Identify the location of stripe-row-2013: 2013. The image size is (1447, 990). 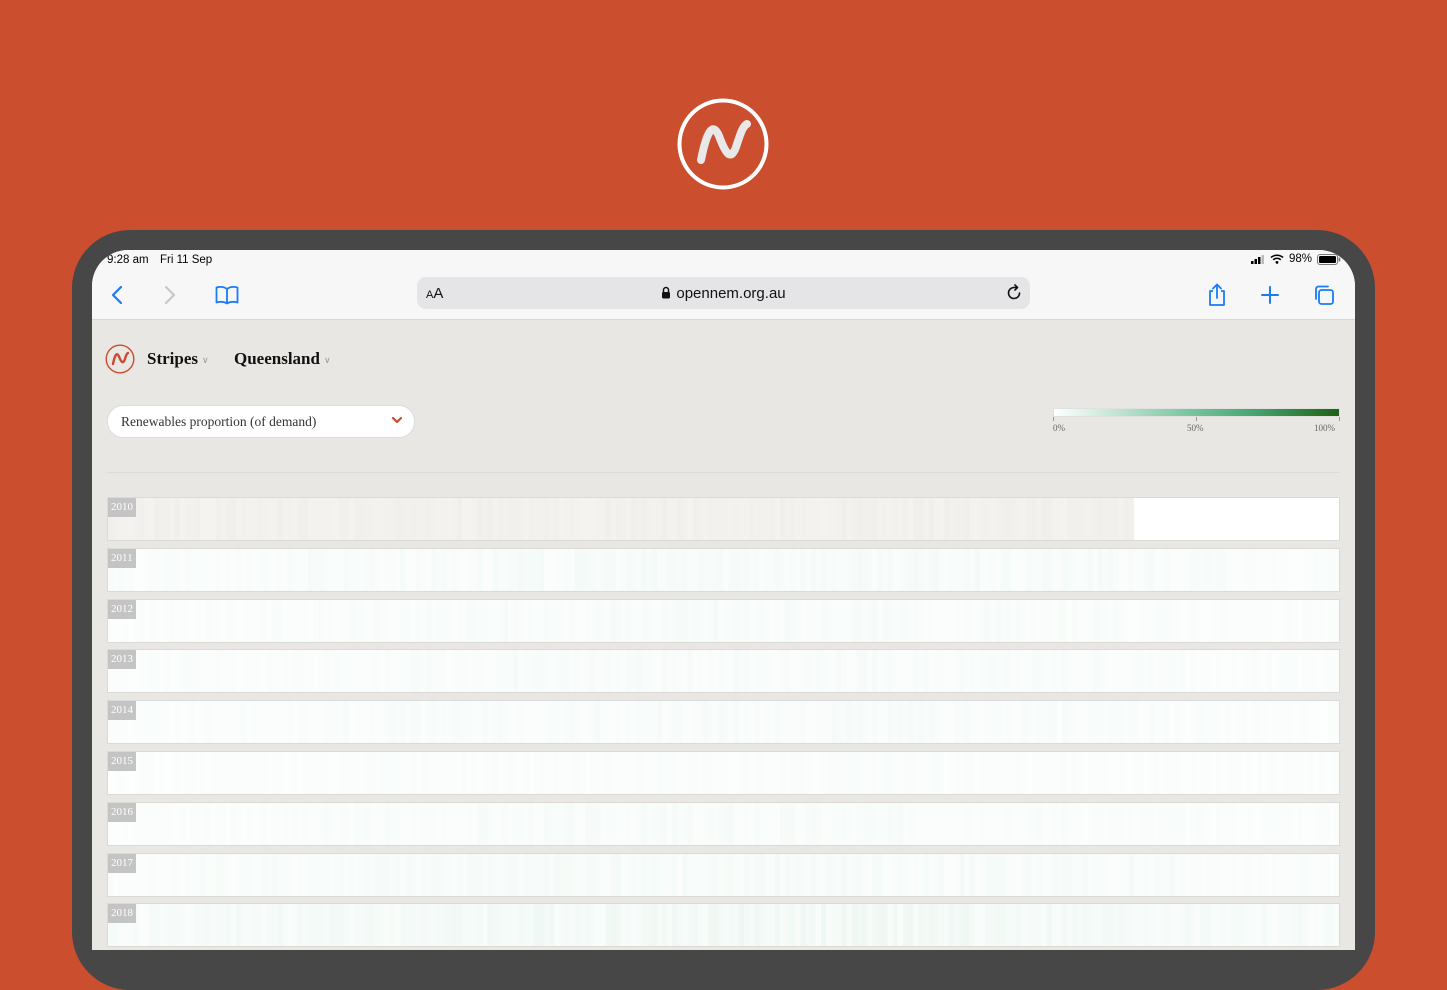
(723, 671).